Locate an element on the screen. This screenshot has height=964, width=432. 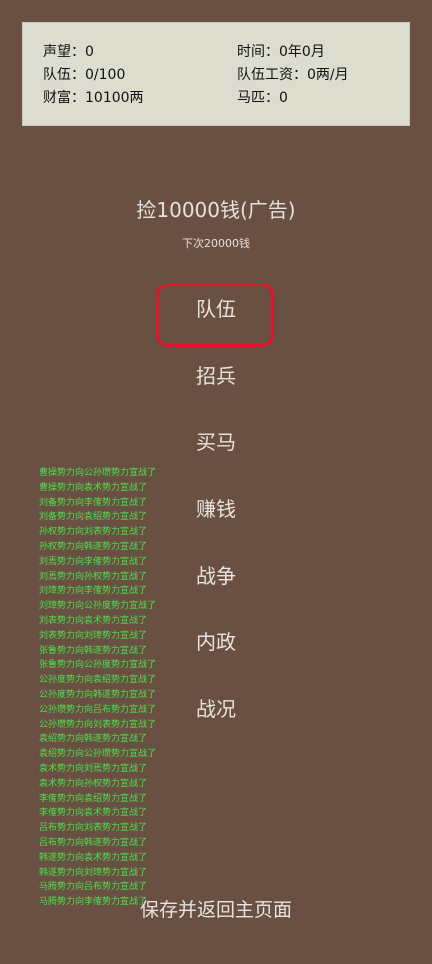
log-entry: 刘表势力向刘璋势力宣战了 is located at coordinates (93, 635).